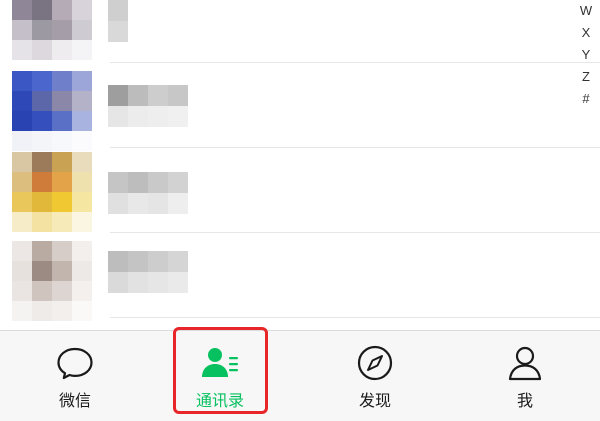 This screenshot has width=600, height=421. I want to click on tab-discover: 发现, so click(375, 376).